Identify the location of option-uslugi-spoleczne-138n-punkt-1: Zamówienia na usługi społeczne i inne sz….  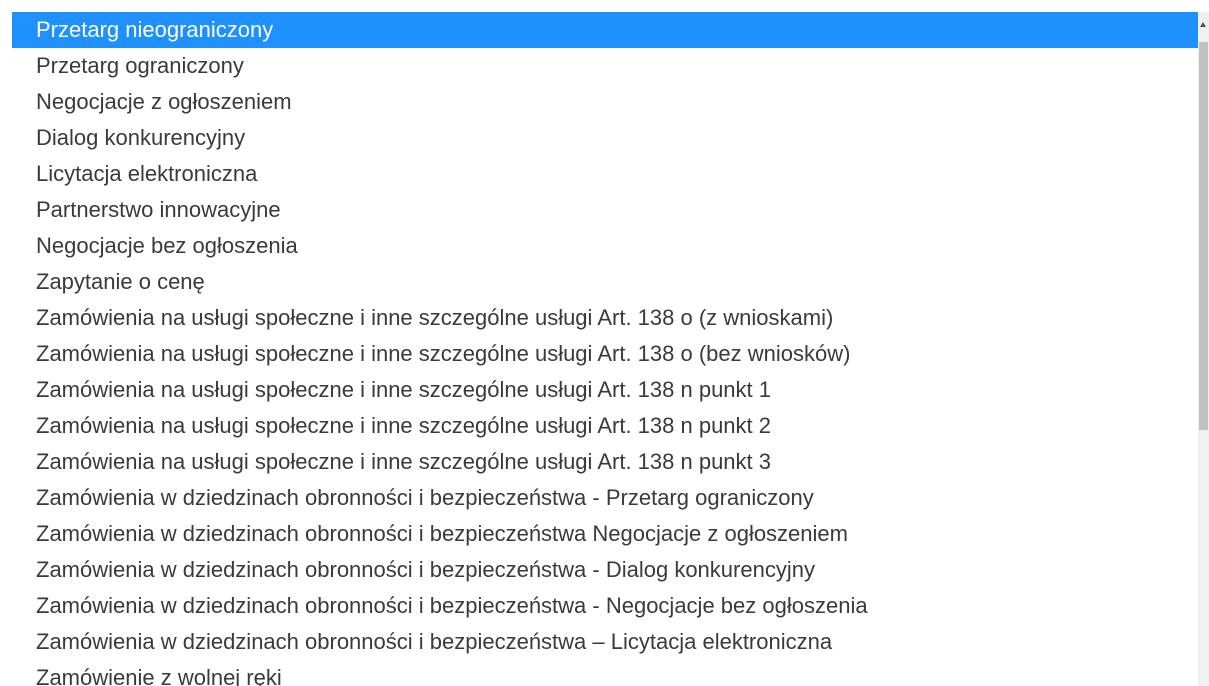
(605, 390).